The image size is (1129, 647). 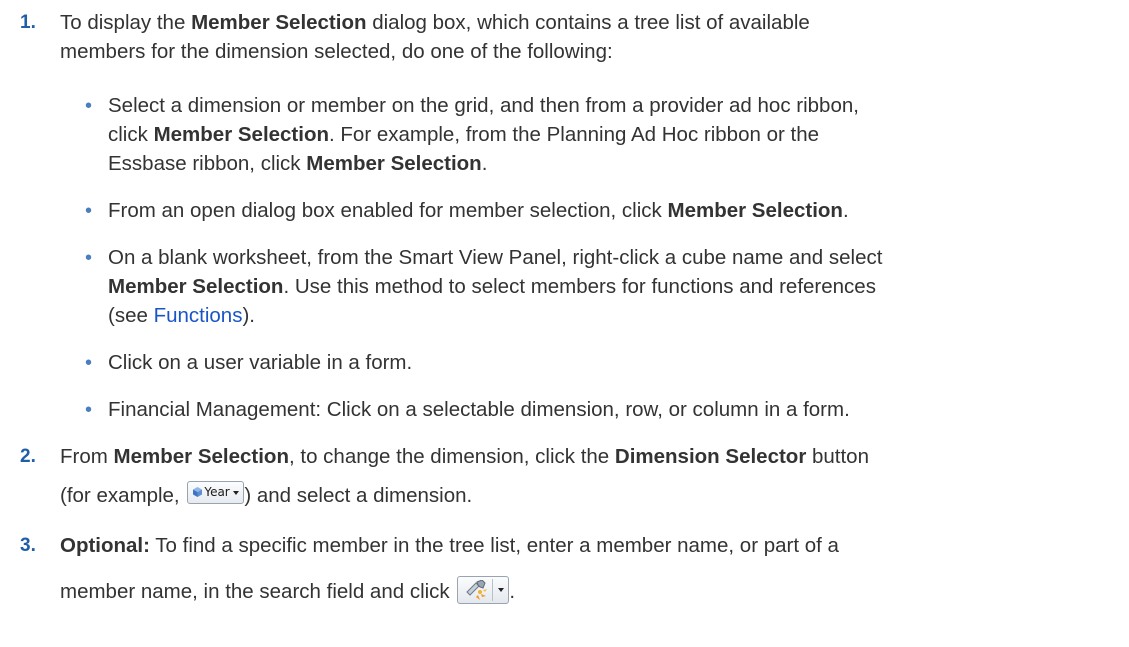 What do you see at coordinates (87, 456) in the screenshot?
I see `text-run: From` at bounding box center [87, 456].